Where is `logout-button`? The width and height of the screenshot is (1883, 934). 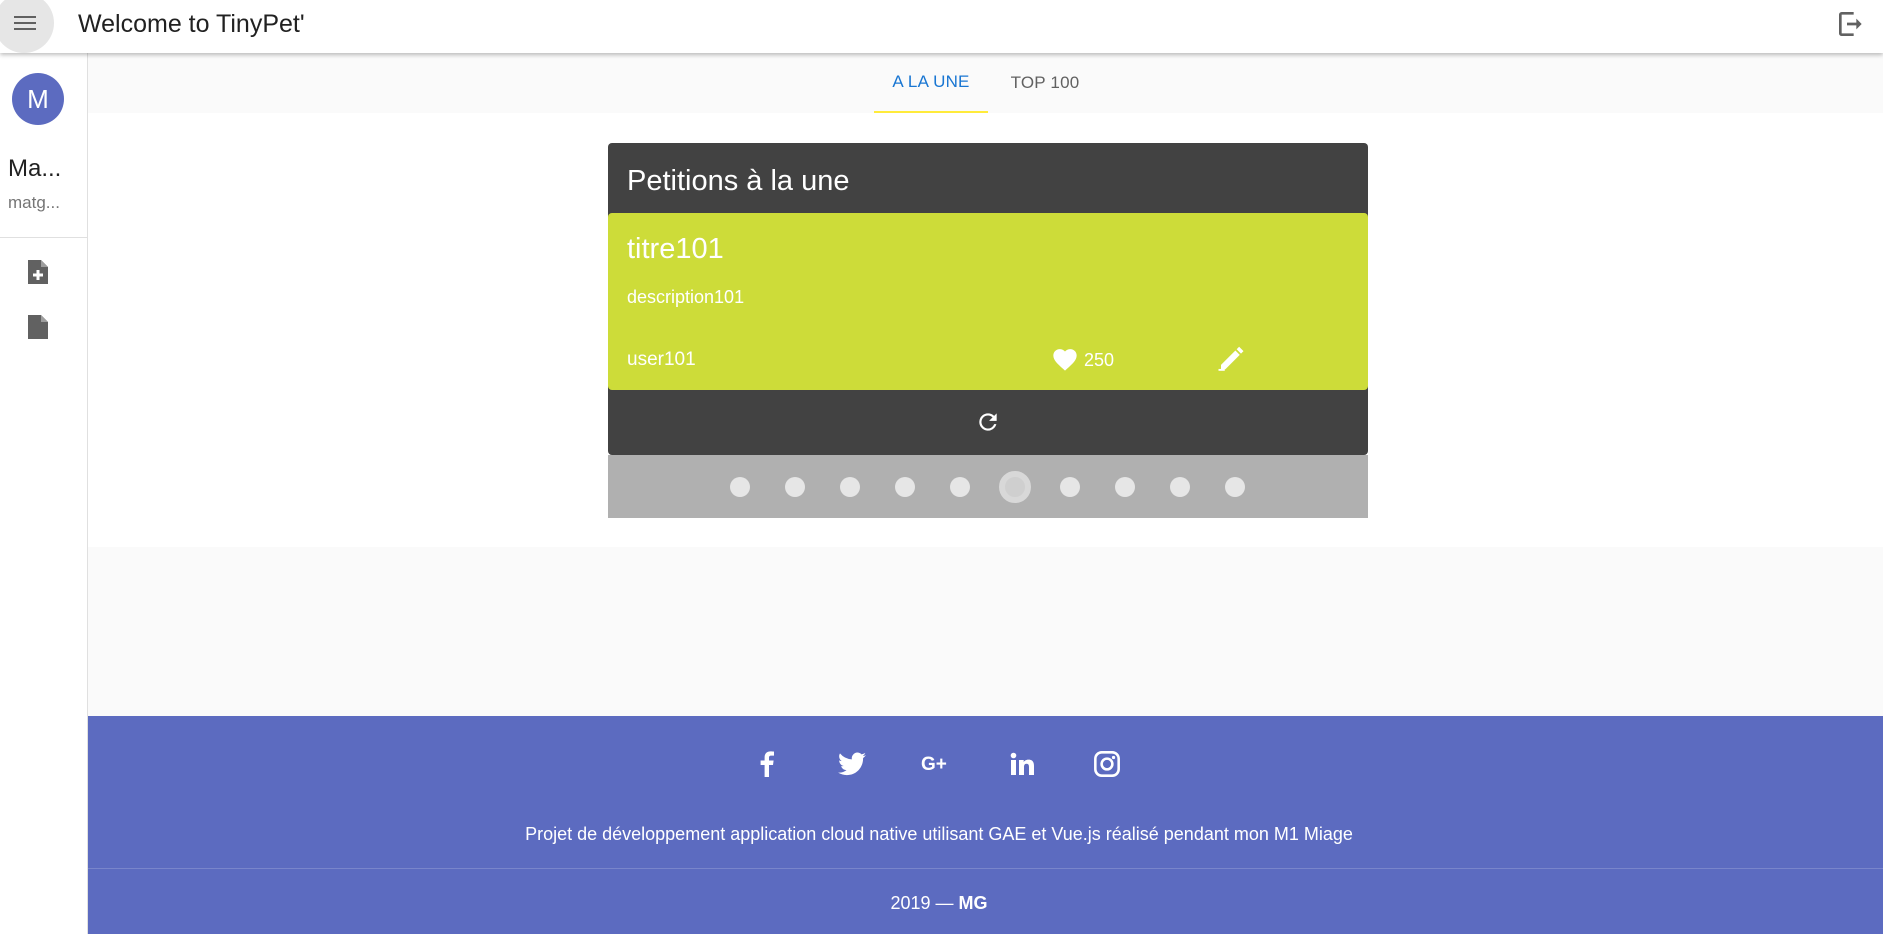
logout-button is located at coordinates (1851, 24).